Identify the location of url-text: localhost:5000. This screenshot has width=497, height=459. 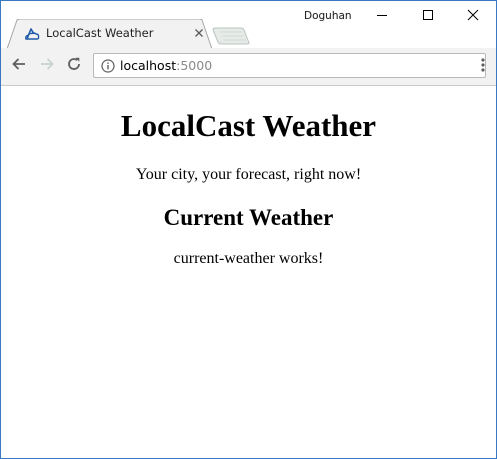
(166, 65).